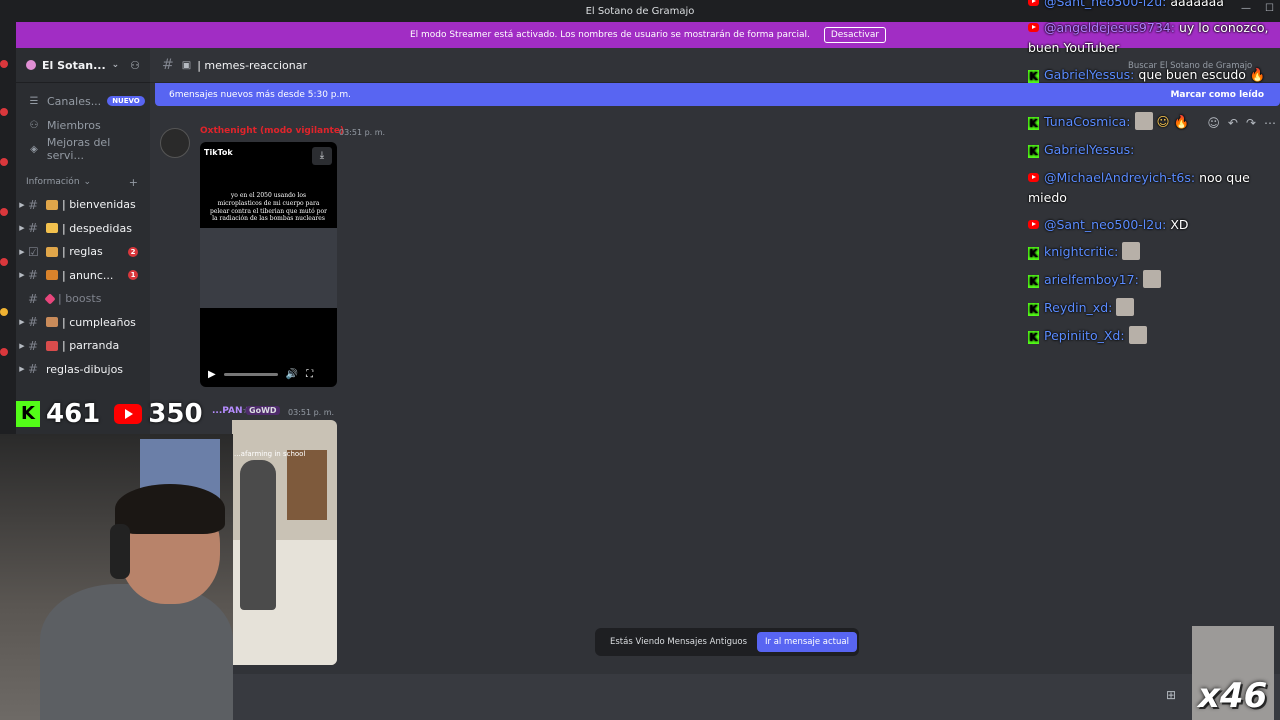 This screenshot has height=720, width=1280. I want to click on channel-reglas: ▶ ☑ | reglas 2, so click(83, 252).